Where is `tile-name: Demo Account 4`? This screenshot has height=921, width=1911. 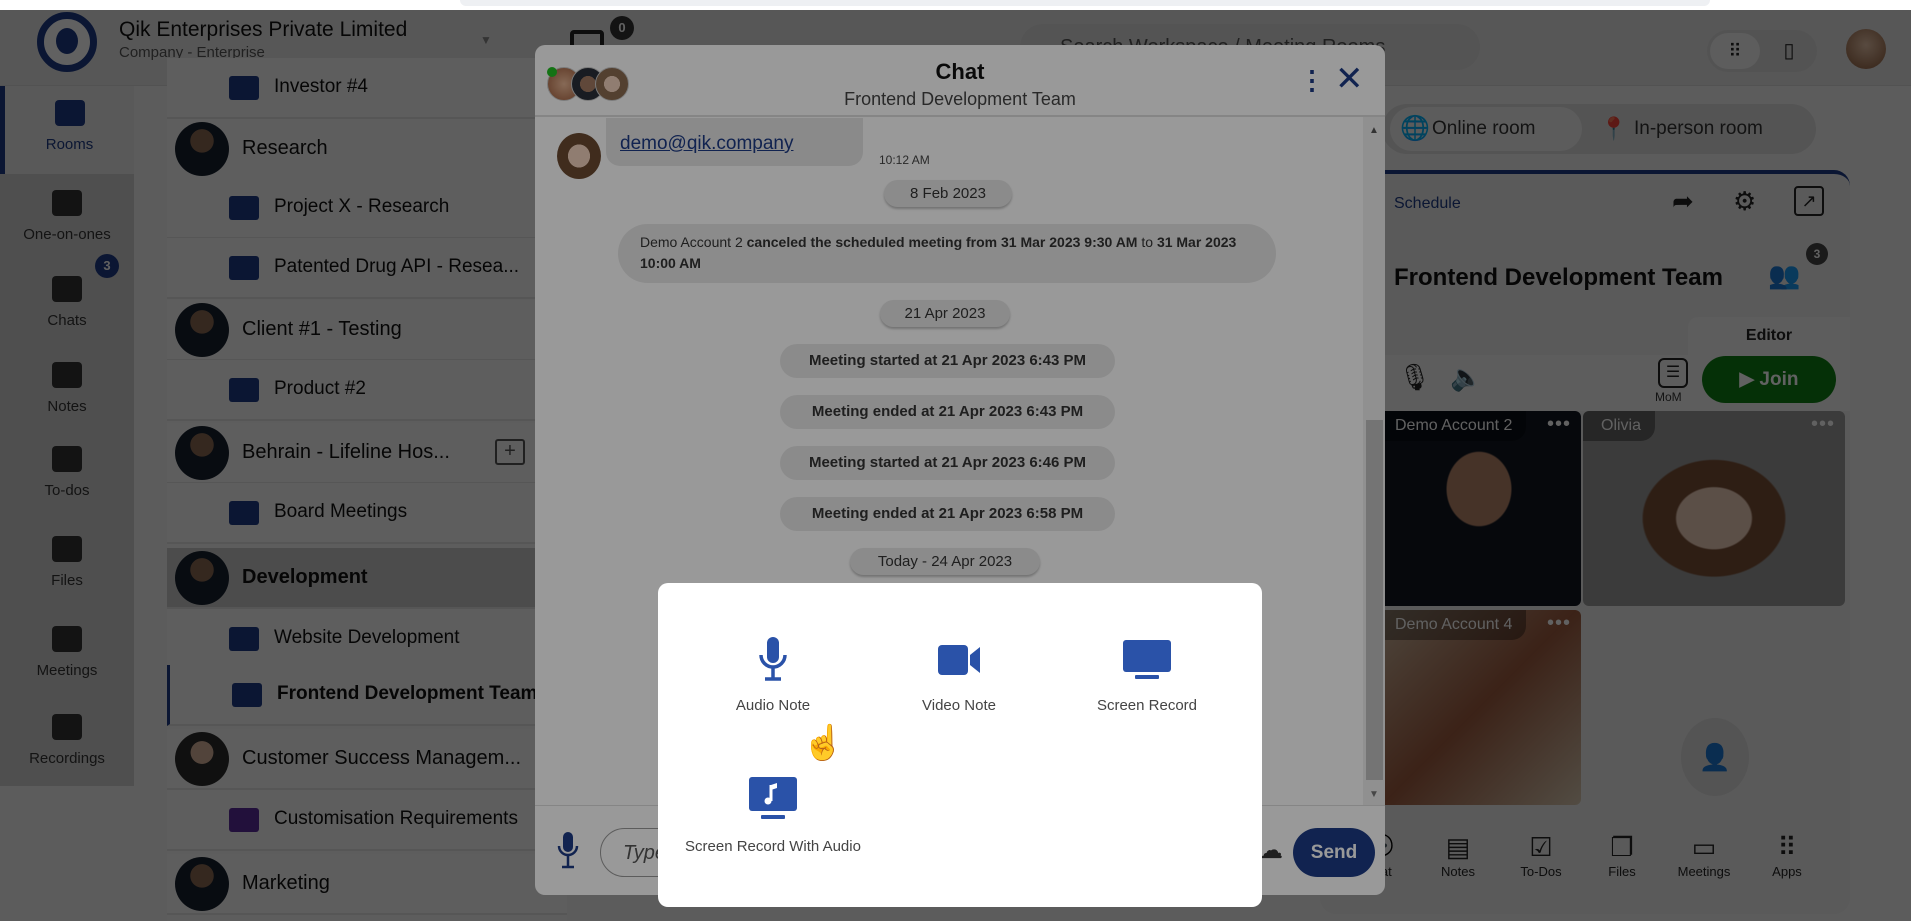
tile-name: Demo Account 4 is located at coordinates (1452, 625).